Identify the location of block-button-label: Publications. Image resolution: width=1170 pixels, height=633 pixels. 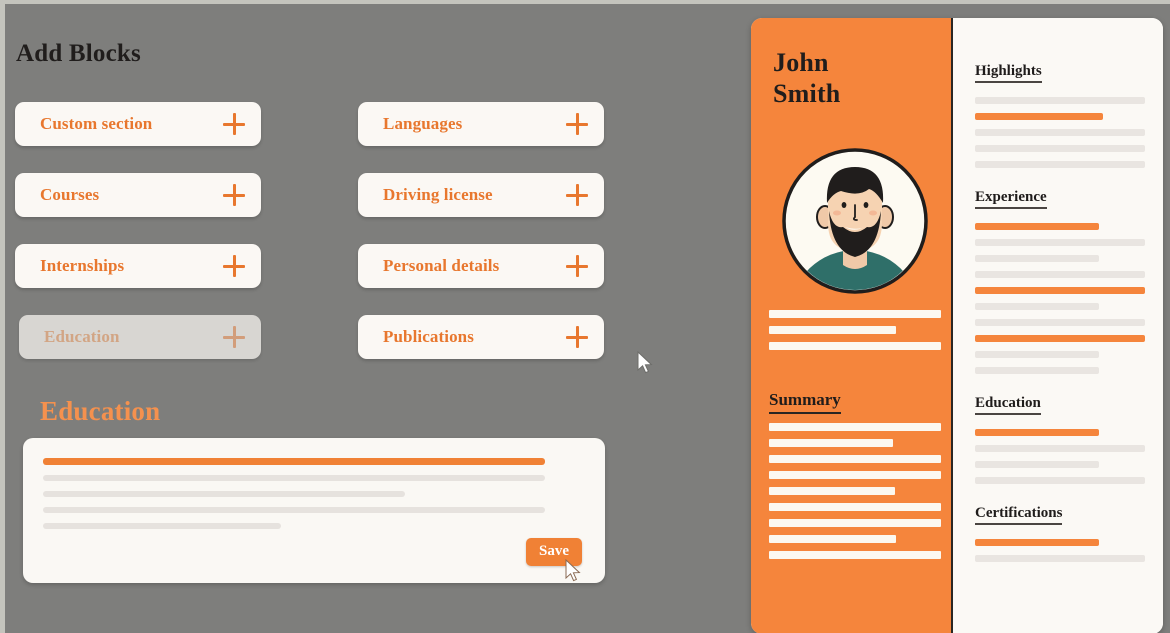
(428, 336).